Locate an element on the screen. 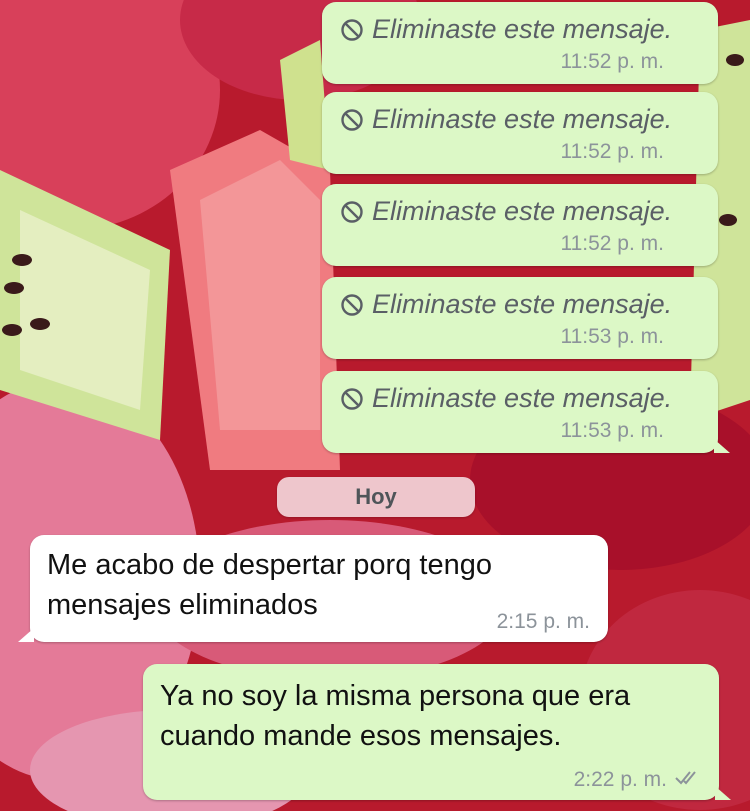 The height and width of the screenshot is (811, 750). message-line: Ya no soy la misma persona que era is located at coordinates (395, 696).